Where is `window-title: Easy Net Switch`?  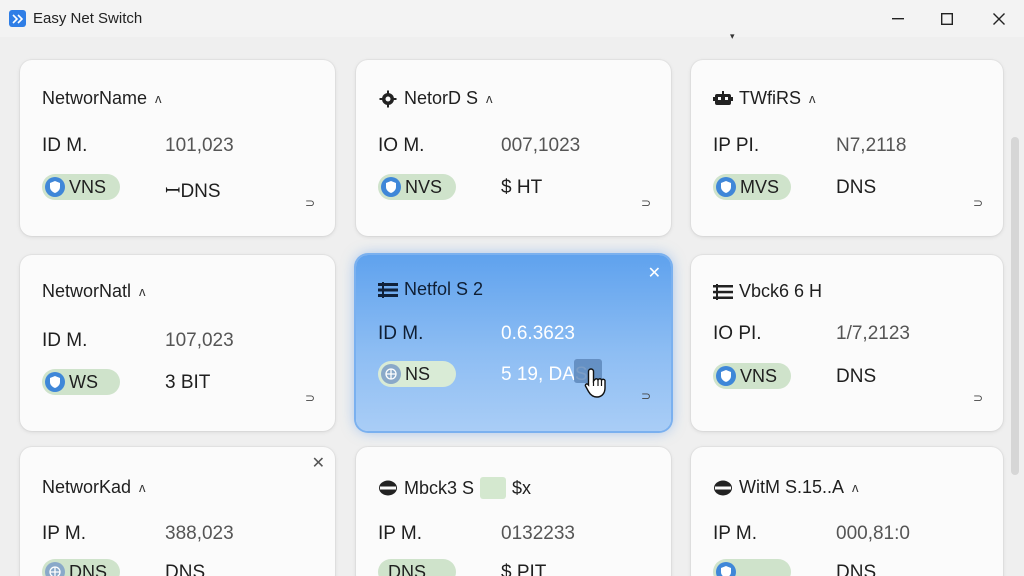 window-title: Easy Net Switch is located at coordinates (88, 18).